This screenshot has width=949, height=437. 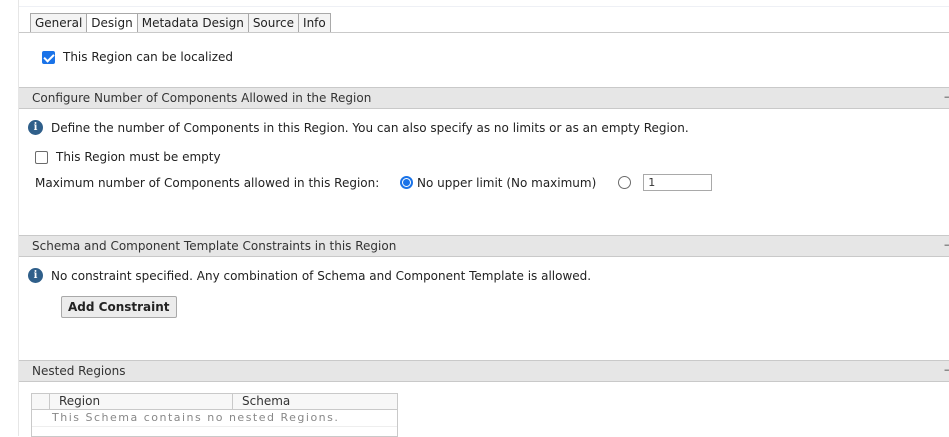 What do you see at coordinates (484, 371) in the screenshot?
I see `nested-regions-section-header: Nested Regions –` at bounding box center [484, 371].